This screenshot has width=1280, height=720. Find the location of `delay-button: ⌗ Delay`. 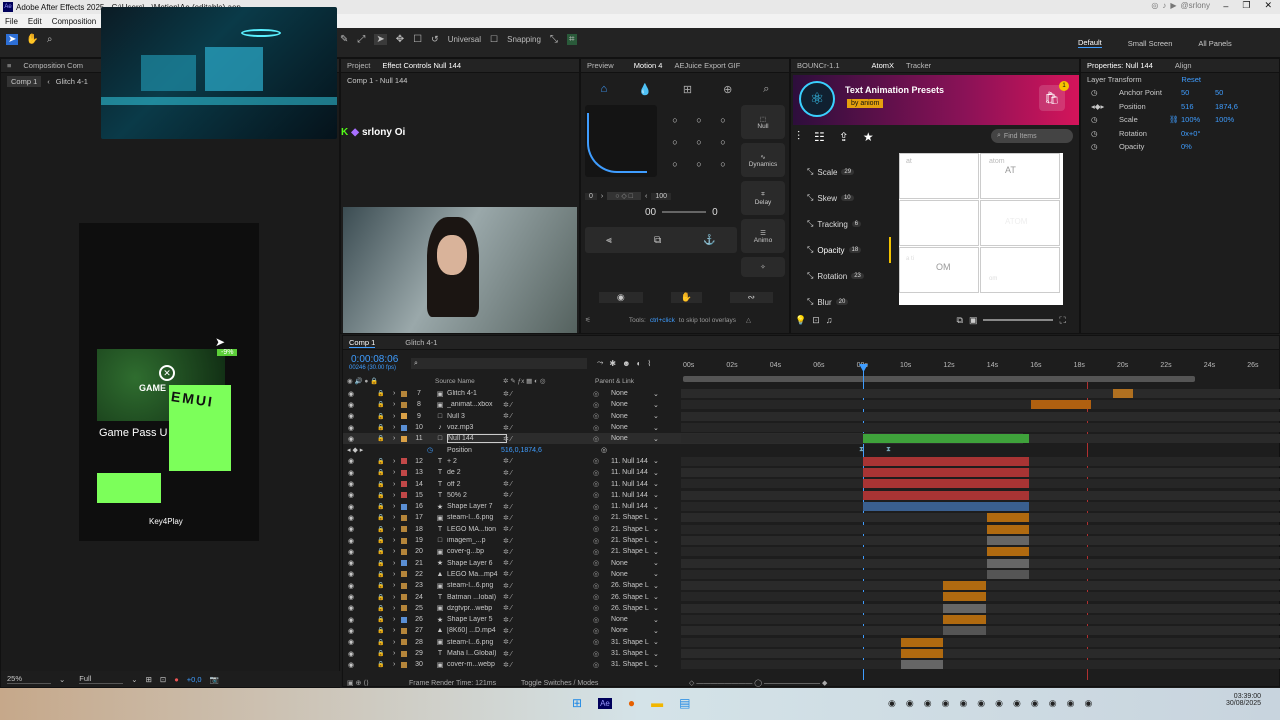

delay-button: ⌗ Delay is located at coordinates (763, 198).